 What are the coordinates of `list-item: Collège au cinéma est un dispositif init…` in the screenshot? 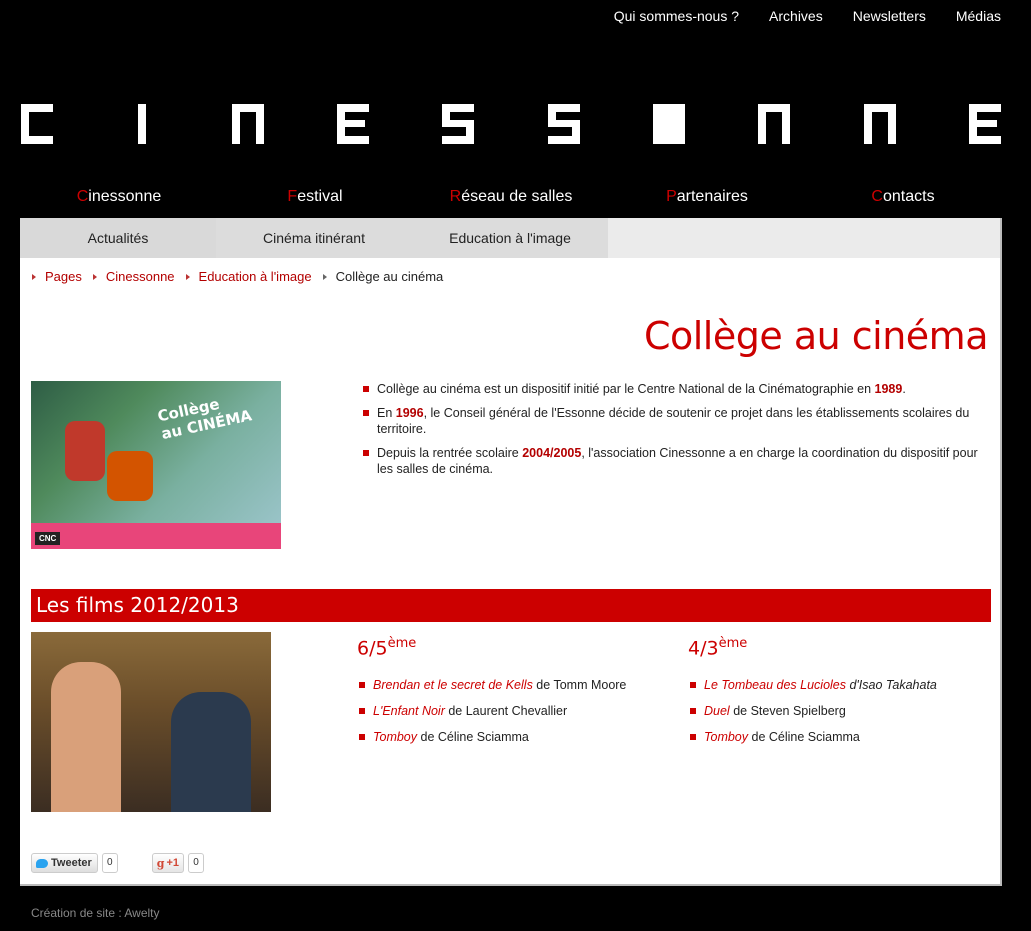 It's located at (676, 389).